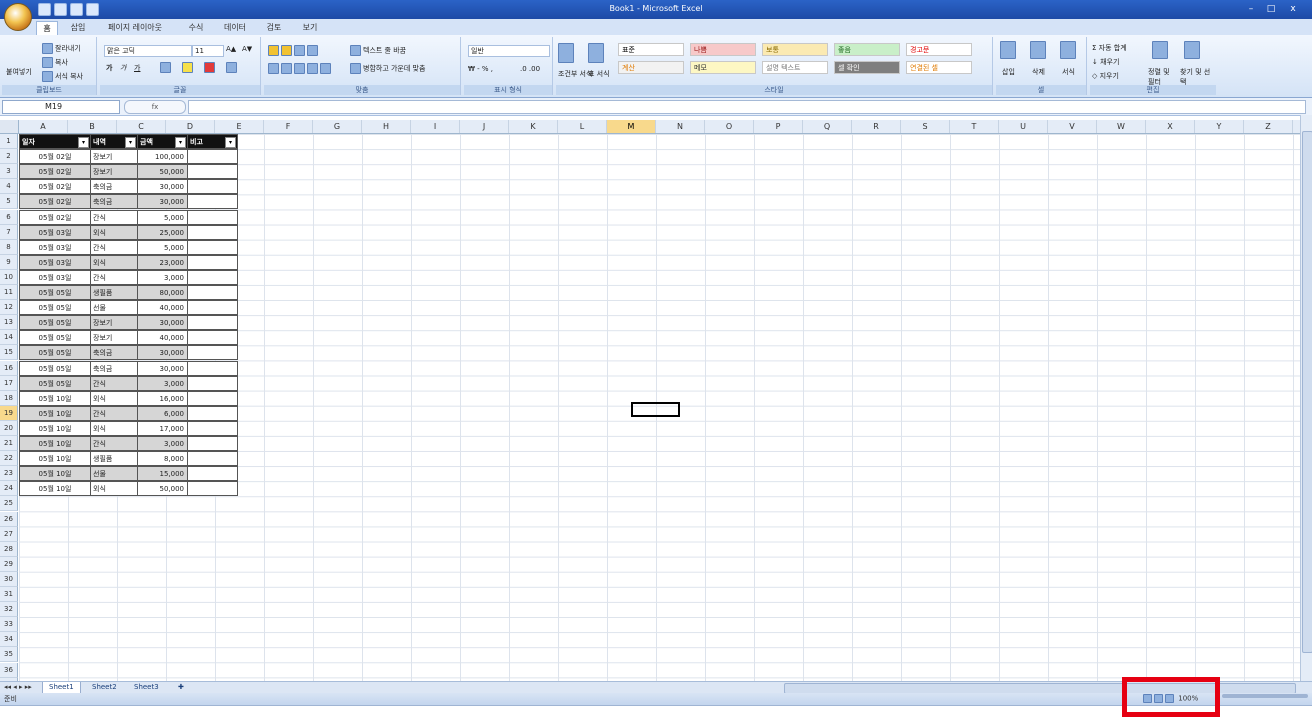  I want to click on font-name-select: 맑은 고딕, so click(148, 51).